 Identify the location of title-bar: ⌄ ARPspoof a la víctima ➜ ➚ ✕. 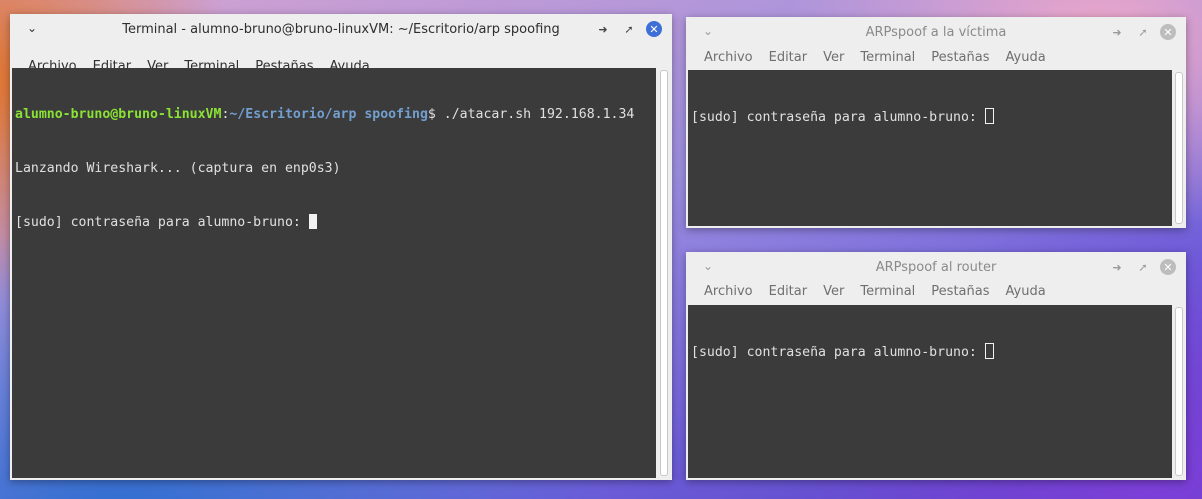
(936, 32).